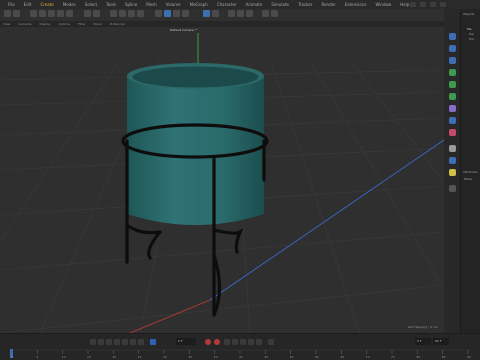 The height and width of the screenshot is (360, 480). What do you see at coordinates (141, 342) in the screenshot?
I see `go-to-end-icon` at bounding box center [141, 342].